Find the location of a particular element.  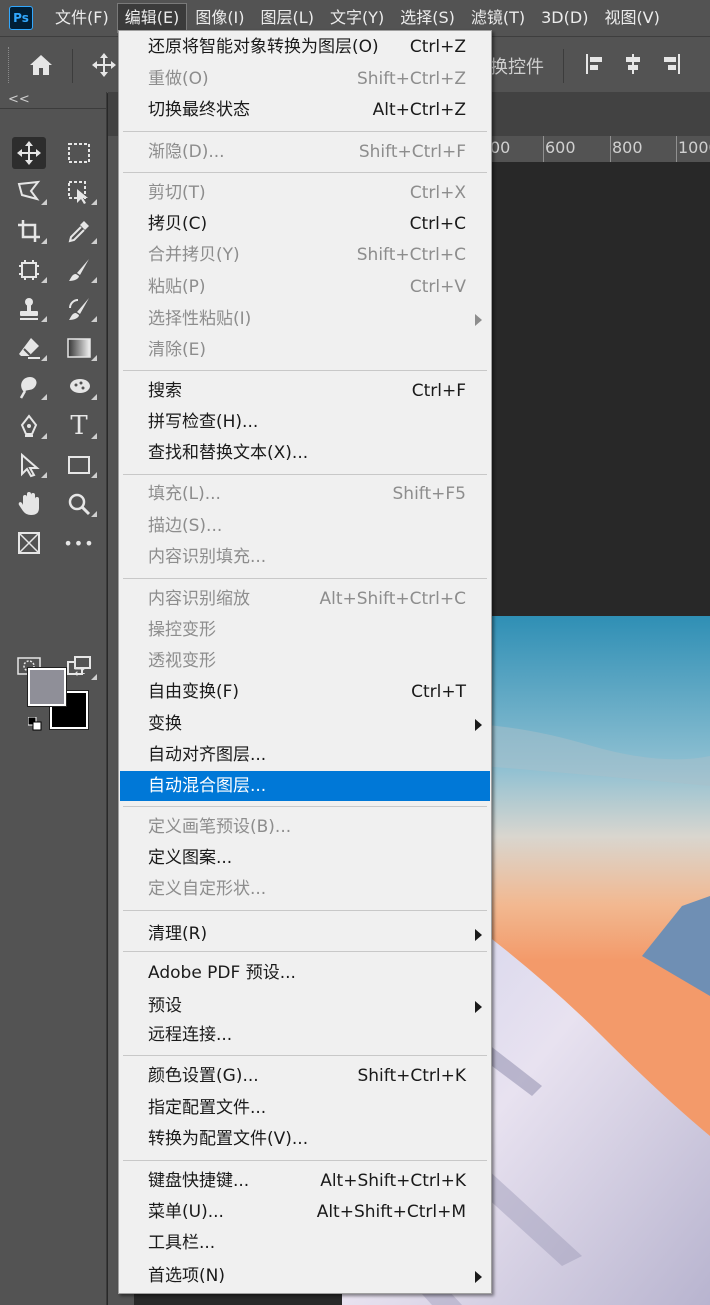

align-left-button is located at coordinates (595, 64).